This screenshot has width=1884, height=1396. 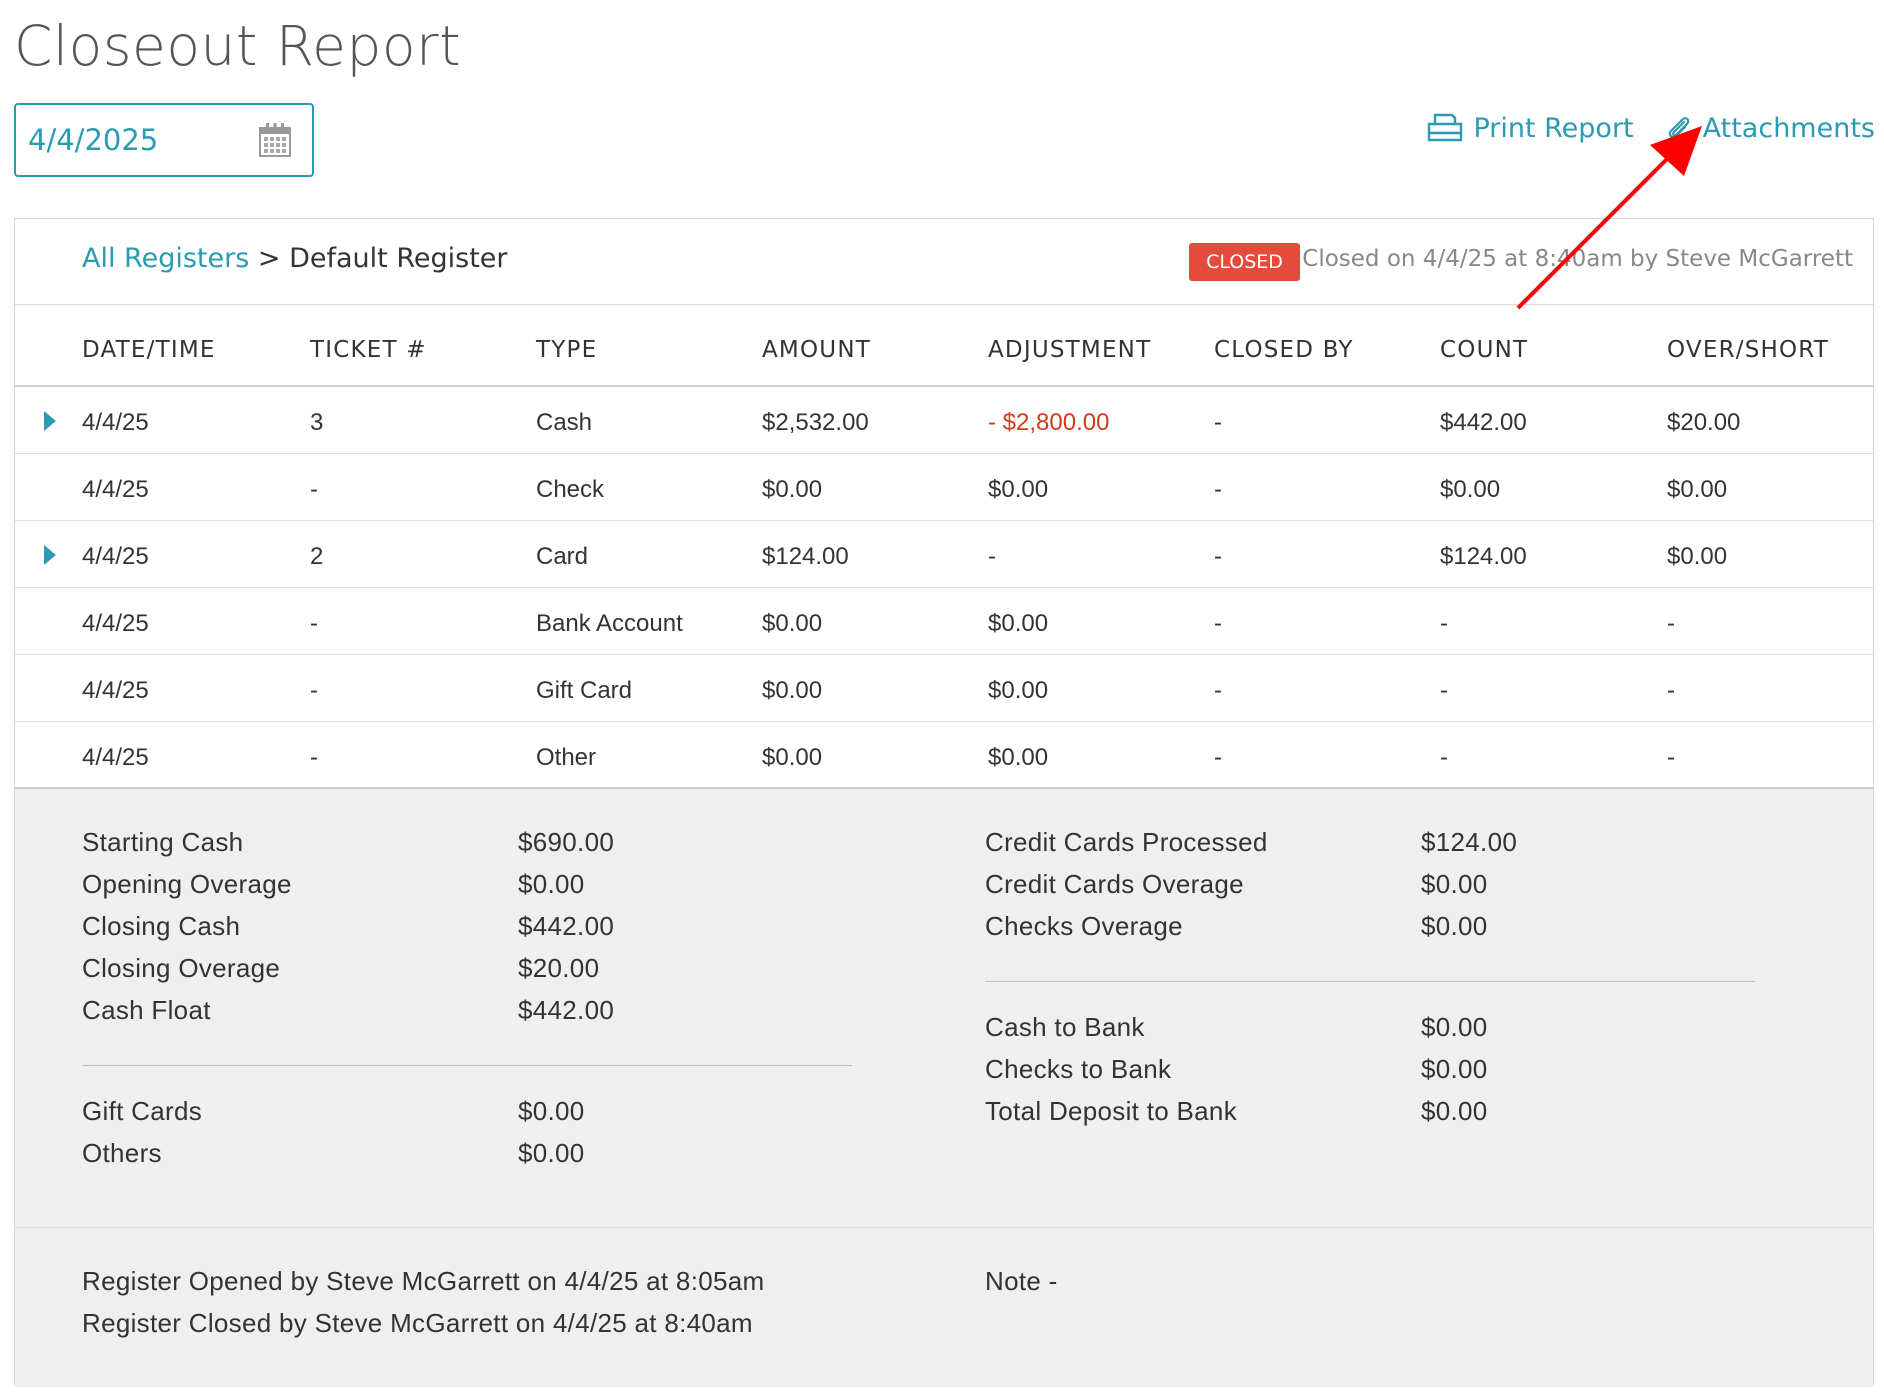 I want to click on column-header-closed-by: CLOSED BY, so click(x=1284, y=350).